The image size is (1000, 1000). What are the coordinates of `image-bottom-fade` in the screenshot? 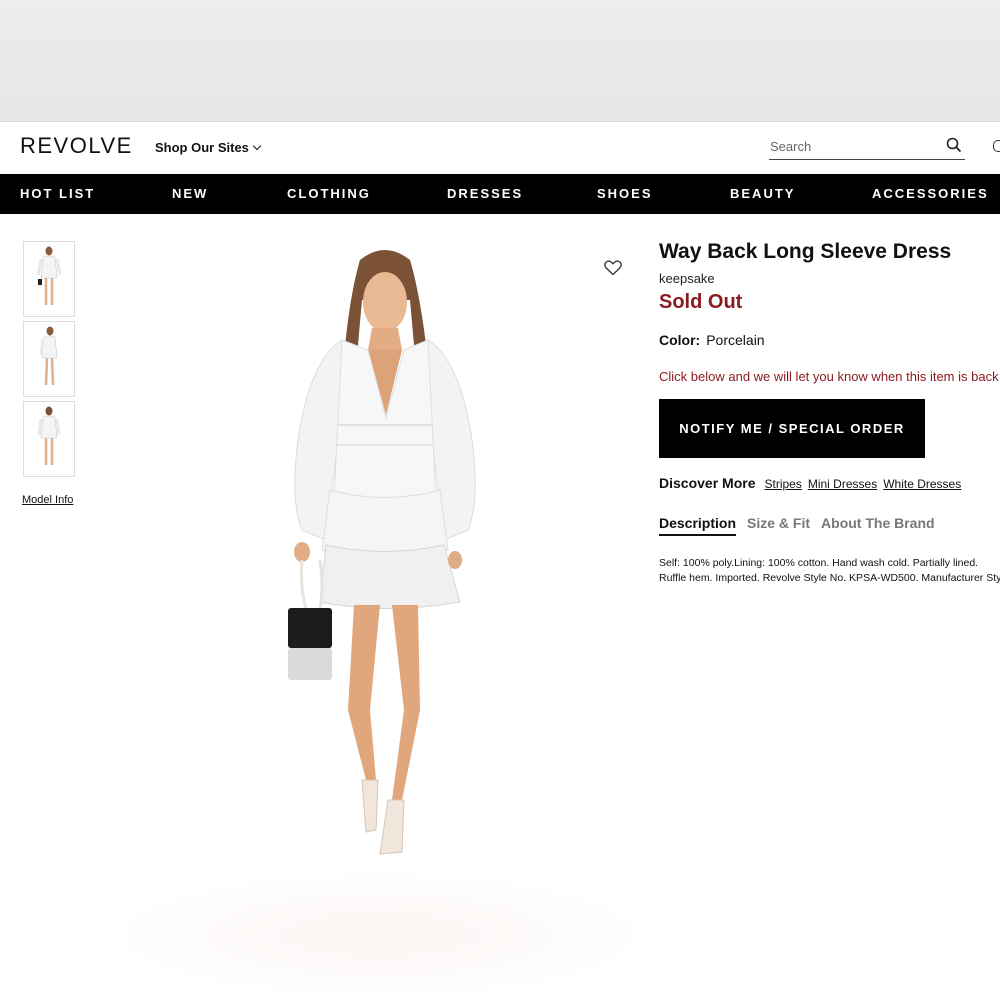 It's located at (380, 935).